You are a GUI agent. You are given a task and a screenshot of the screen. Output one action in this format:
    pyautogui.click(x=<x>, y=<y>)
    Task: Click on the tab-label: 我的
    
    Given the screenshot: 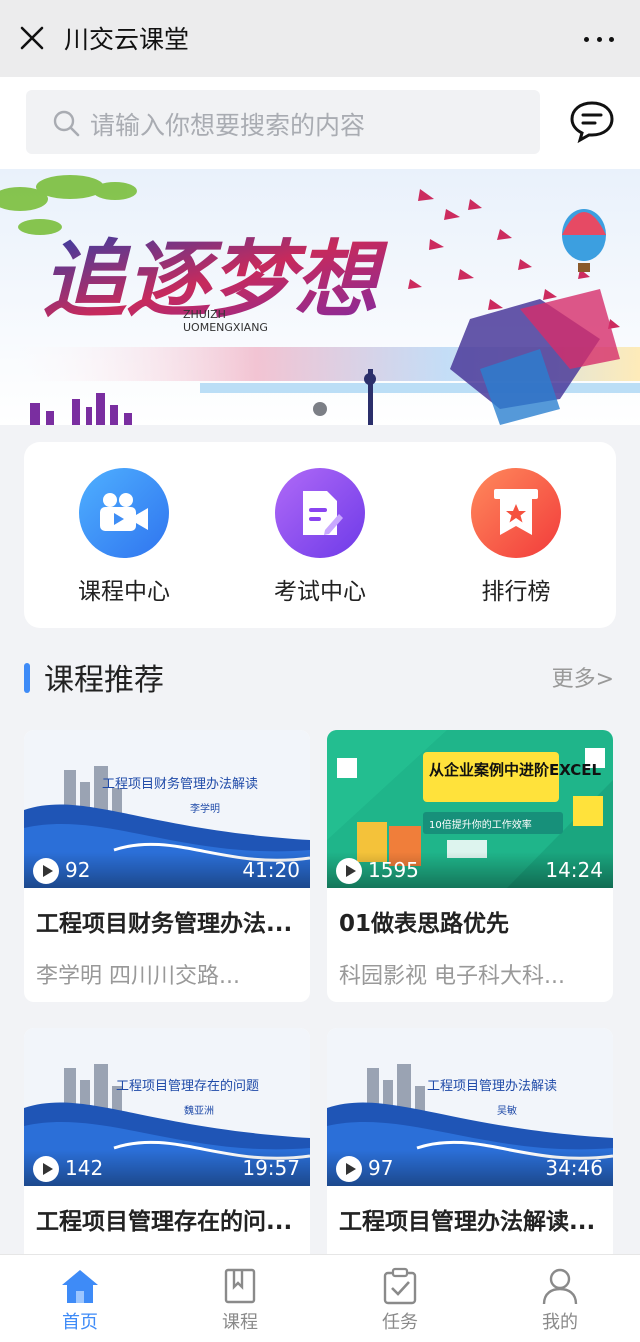 What is the action you would take?
    pyautogui.click(x=560, y=1322)
    